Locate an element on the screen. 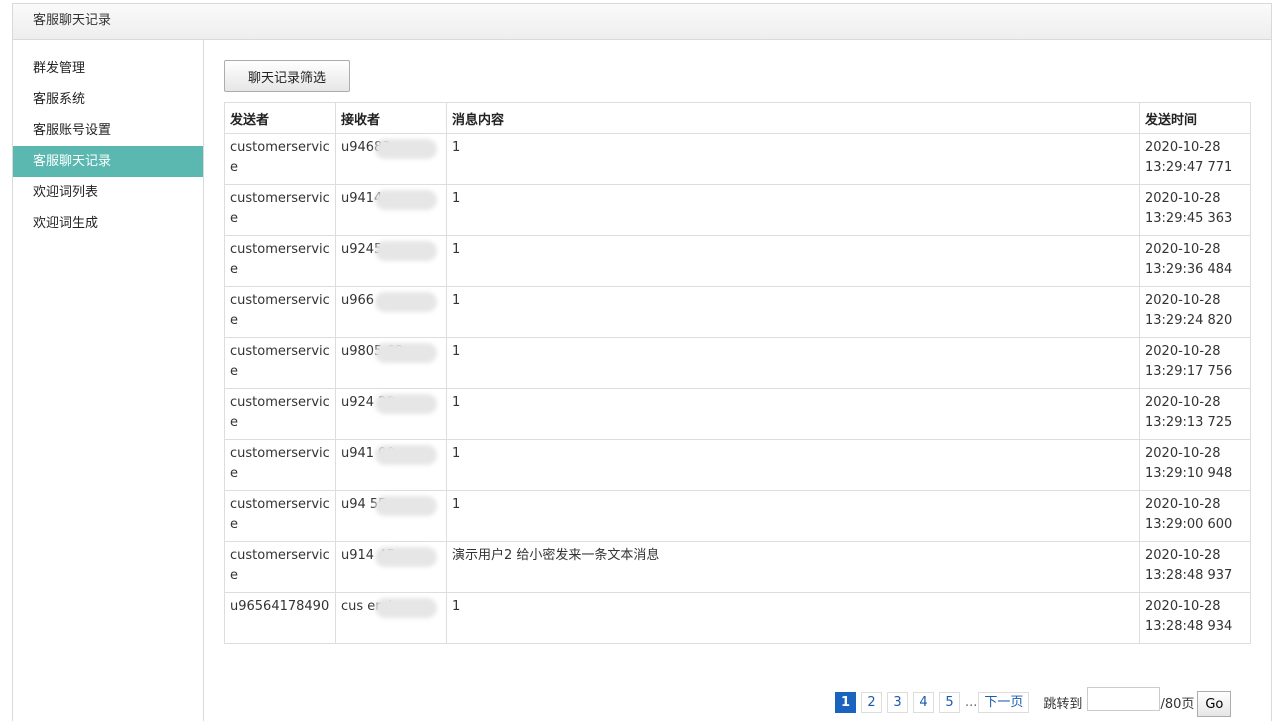 The height and width of the screenshot is (721, 1279). receiver-cell-text: u914 45 is located at coordinates (368, 556).